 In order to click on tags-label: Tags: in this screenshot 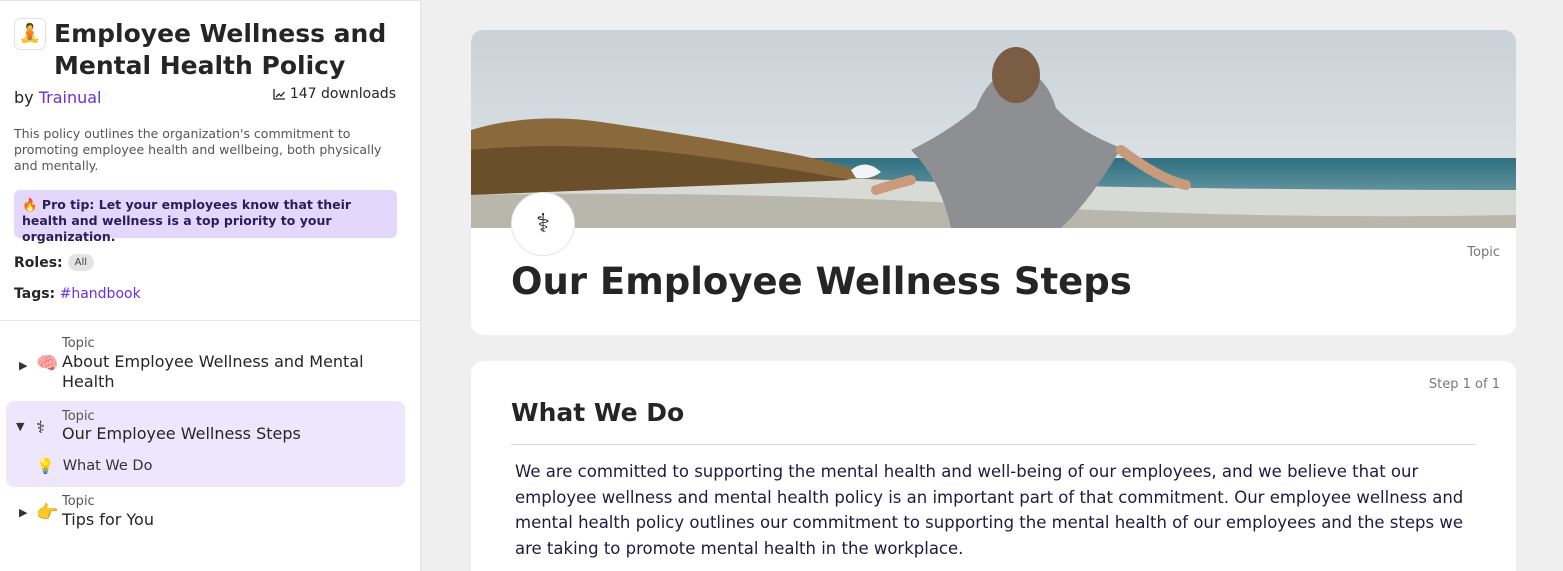, I will do `click(35, 294)`.